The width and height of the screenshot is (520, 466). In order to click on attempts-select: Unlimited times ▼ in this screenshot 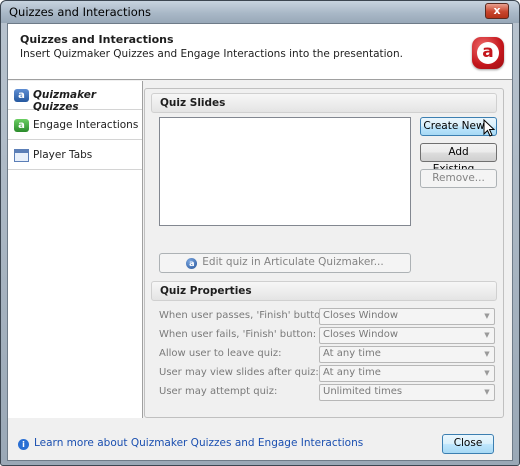, I will do `click(407, 392)`.